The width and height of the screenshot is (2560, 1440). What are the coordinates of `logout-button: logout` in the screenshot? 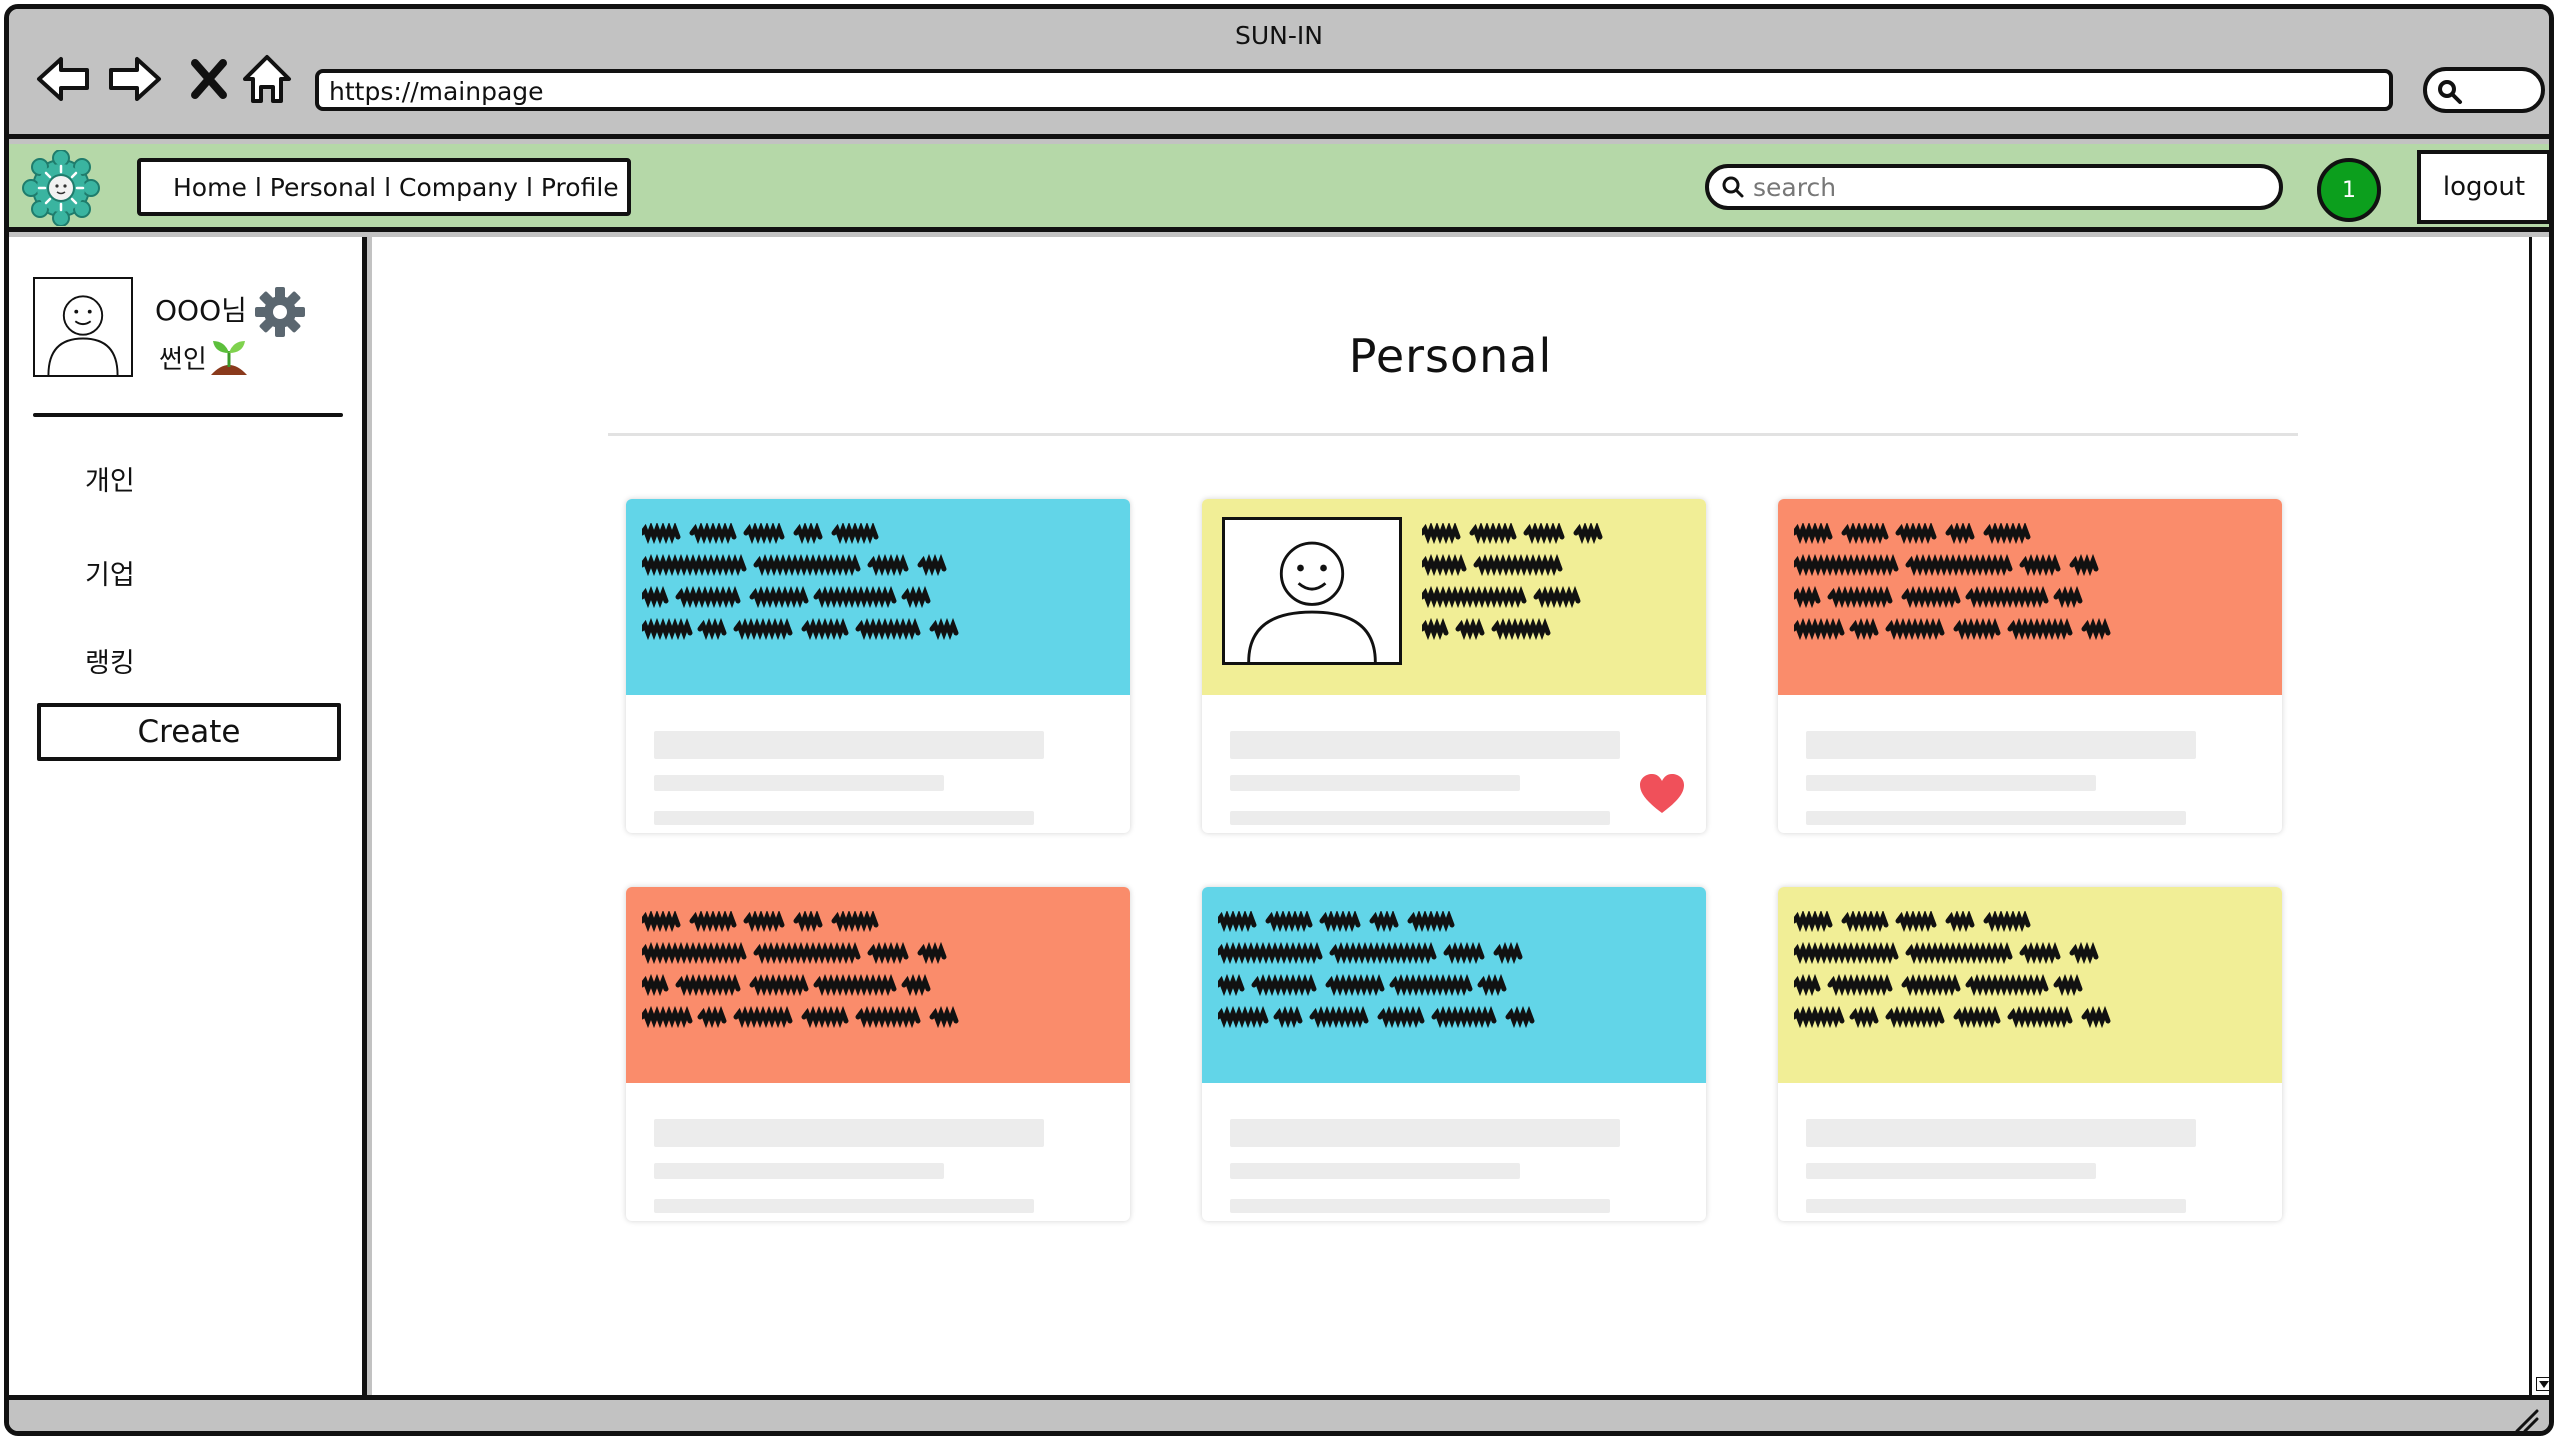 It's located at (2483, 187).